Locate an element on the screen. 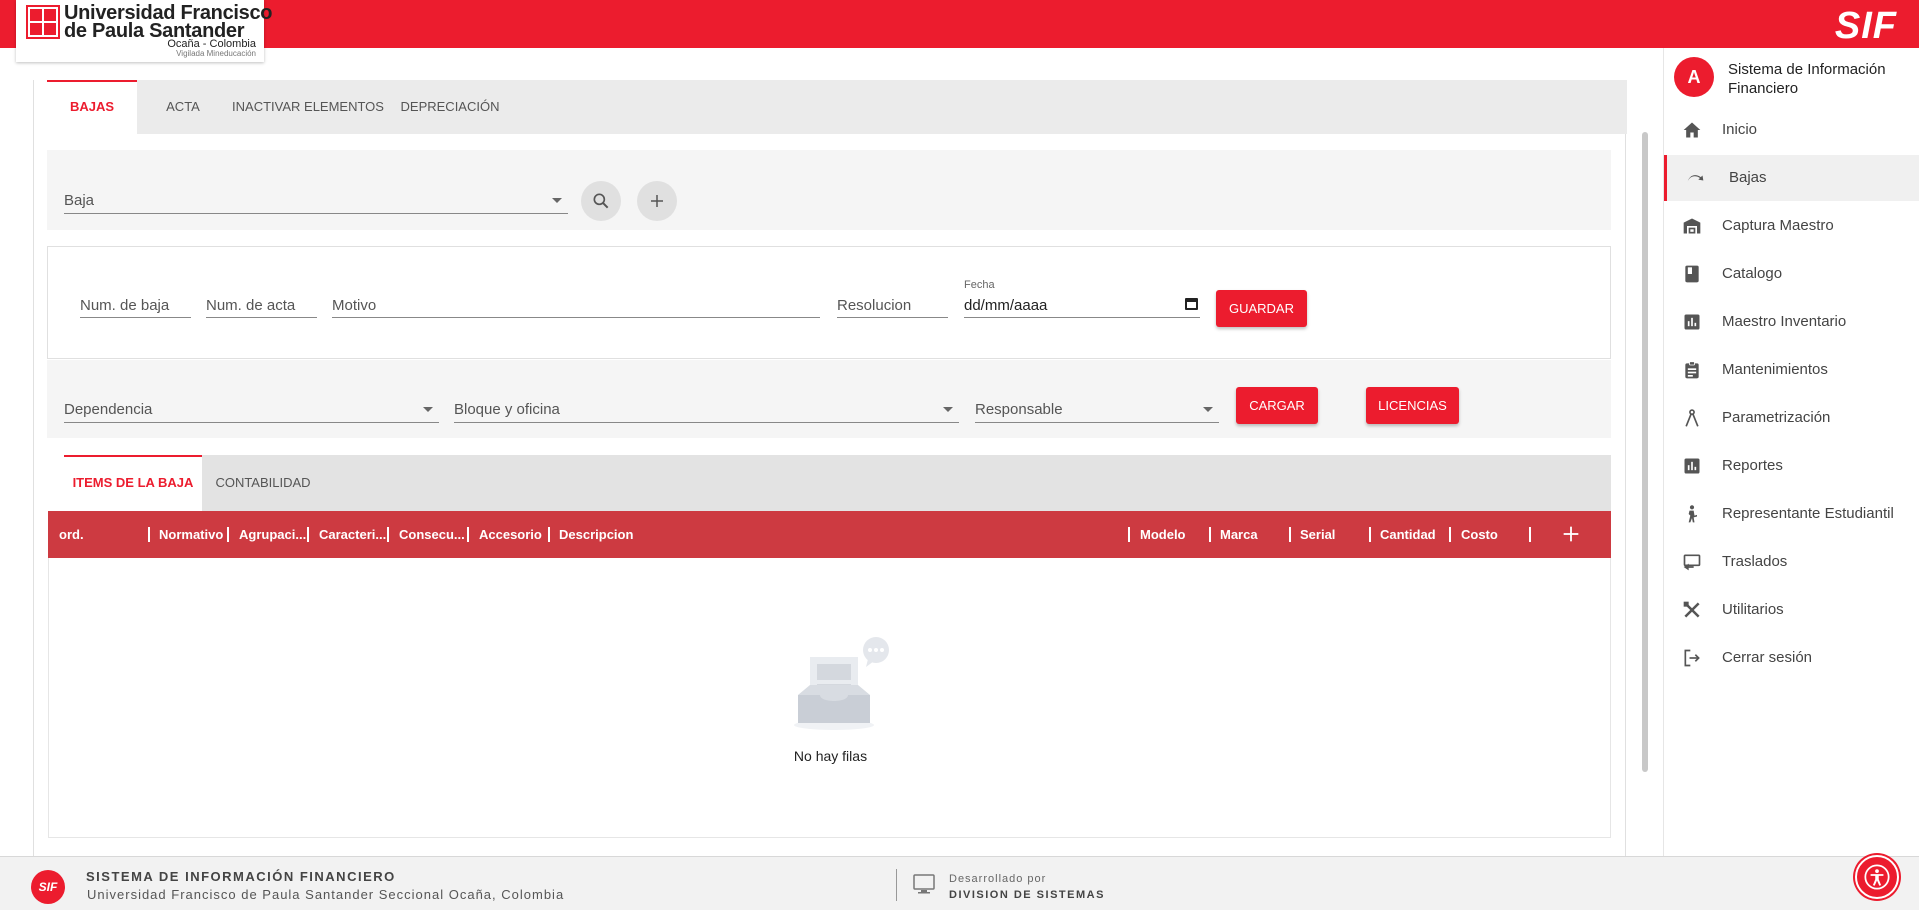  sidebar-item-cerrar-sesion: Cerrar sesión is located at coordinates (1791, 658).